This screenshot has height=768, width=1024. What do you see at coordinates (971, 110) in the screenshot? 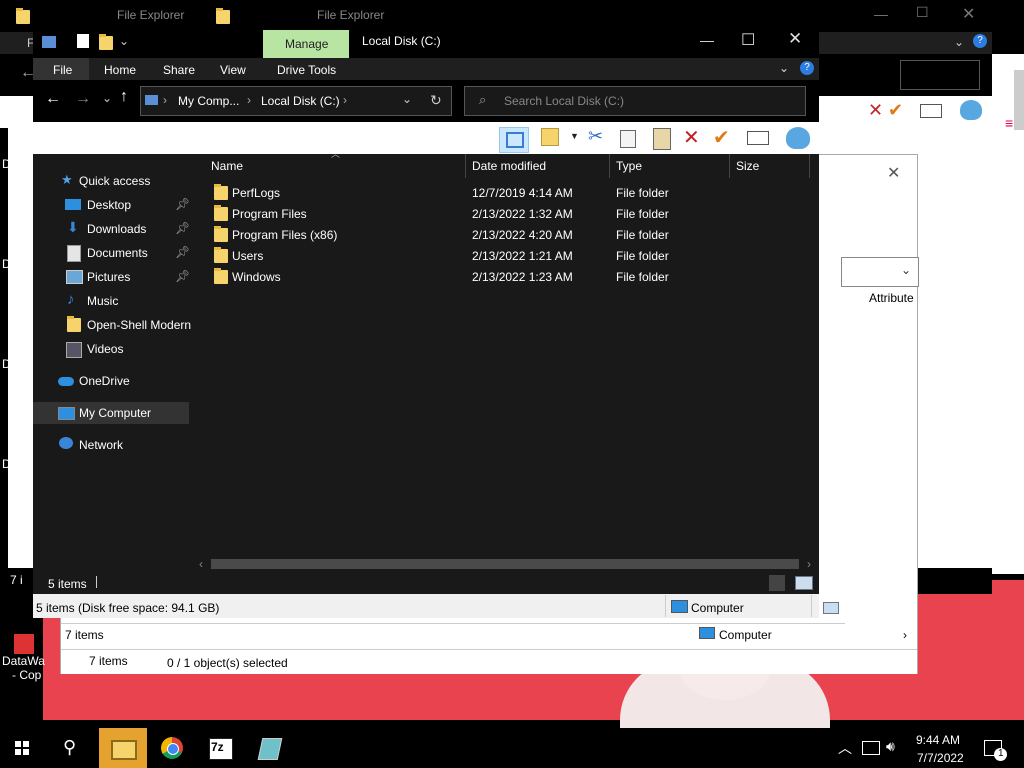
I see `shell-icon` at bounding box center [971, 110].